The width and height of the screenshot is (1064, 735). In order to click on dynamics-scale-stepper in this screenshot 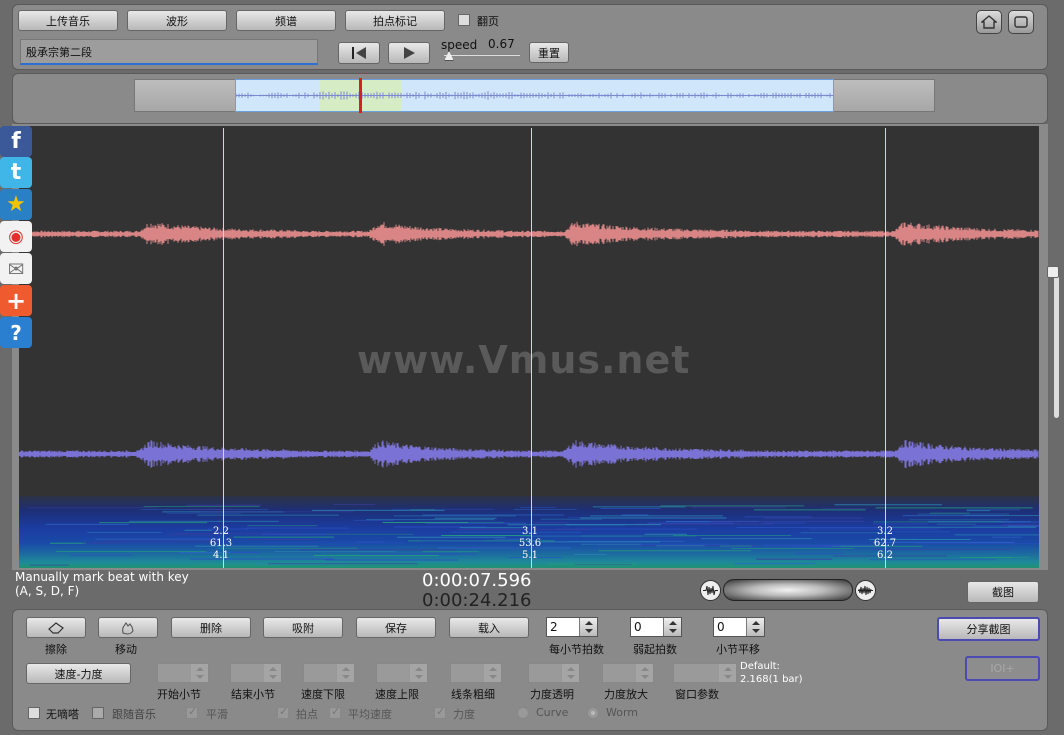, I will do `click(628, 673)`.